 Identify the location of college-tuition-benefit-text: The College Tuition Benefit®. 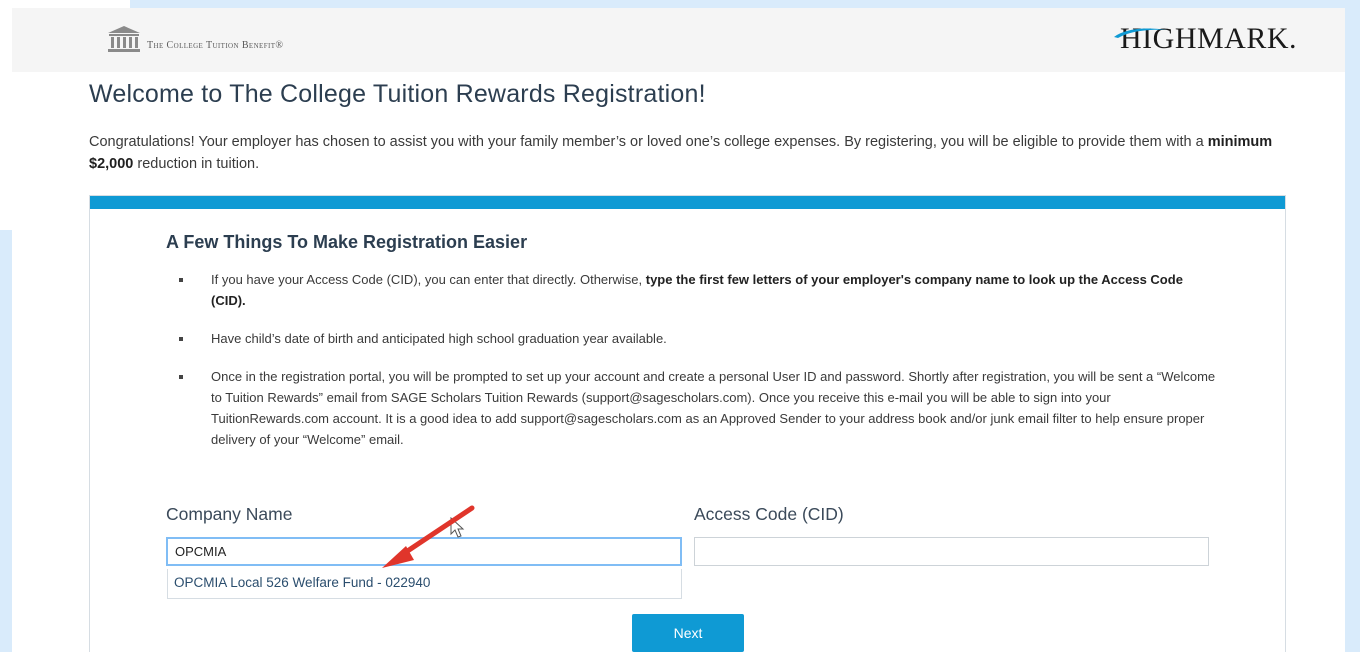
(215, 45).